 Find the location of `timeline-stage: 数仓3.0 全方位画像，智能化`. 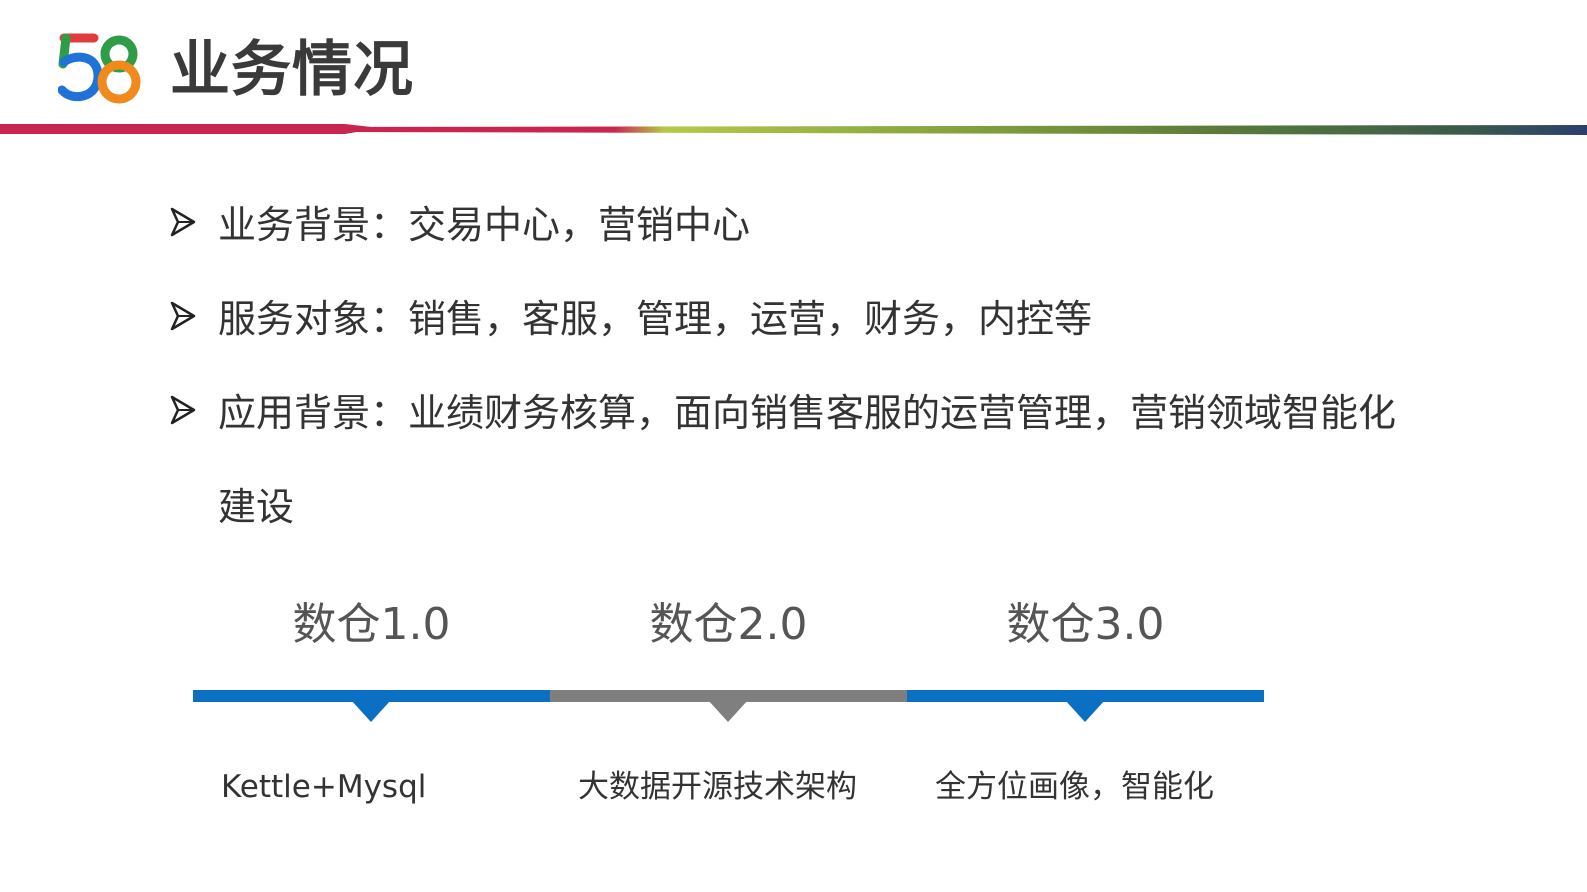

timeline-stage: 数仓3.0 全方位画像，智能化 is located at coordinates (1085, 710).